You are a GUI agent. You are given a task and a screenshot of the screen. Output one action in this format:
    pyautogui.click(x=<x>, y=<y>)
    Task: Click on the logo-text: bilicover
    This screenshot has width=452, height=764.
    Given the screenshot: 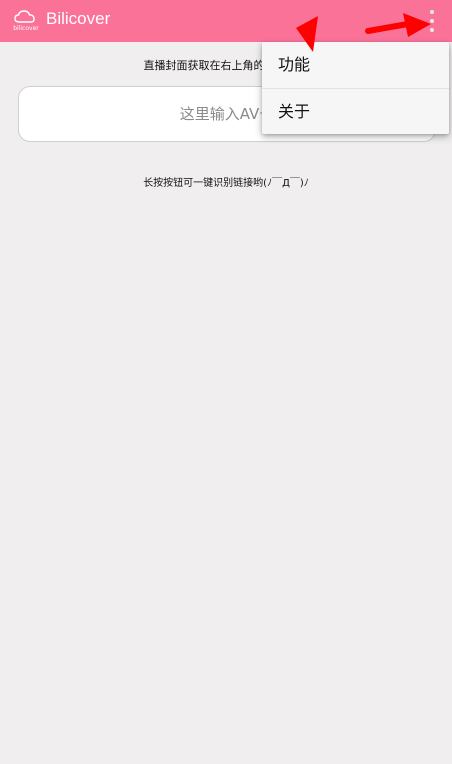 What is the action you would take?
    pyautogui.click(x=26, y=28)
    